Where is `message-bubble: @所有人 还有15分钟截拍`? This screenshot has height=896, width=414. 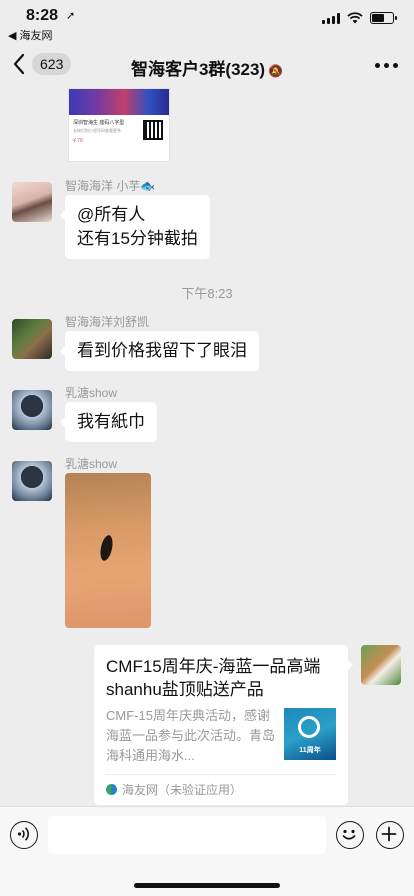
message-bubble: @所有人 还有15分钟截拍 is located at coordinates (135, 227).